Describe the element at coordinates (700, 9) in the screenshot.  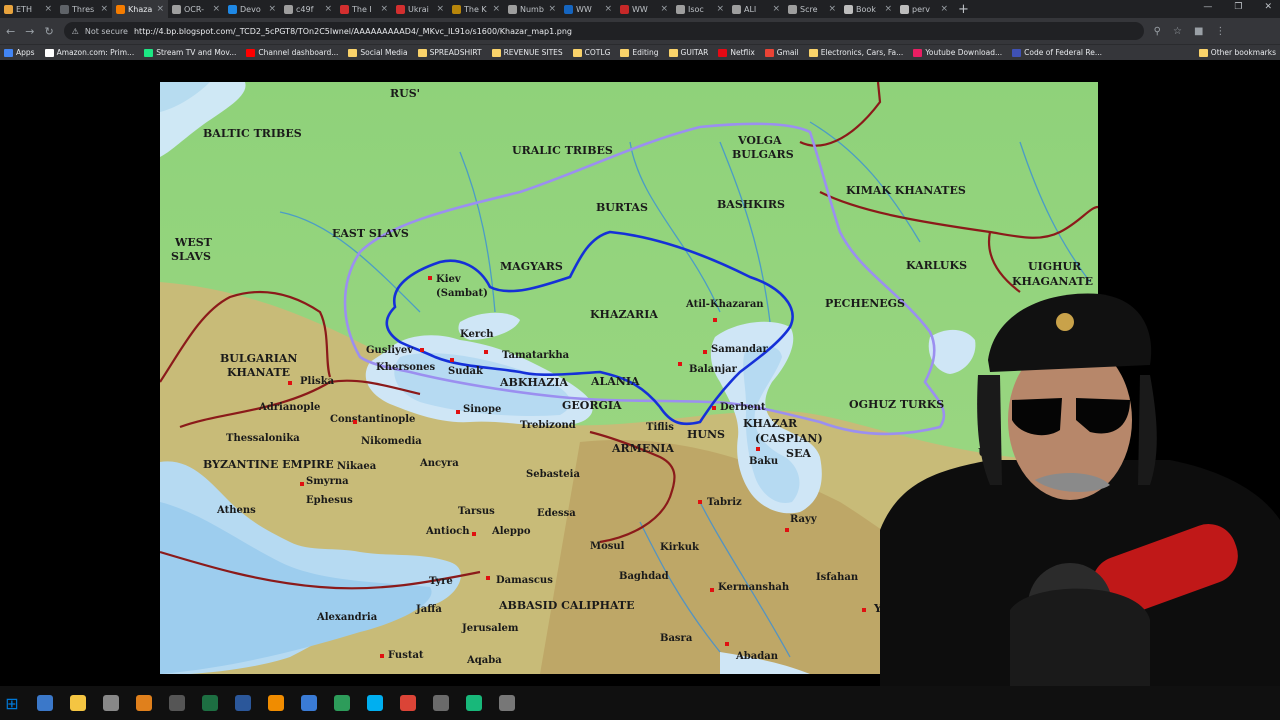
I see `browser-tab: Isoc ×` at that location.